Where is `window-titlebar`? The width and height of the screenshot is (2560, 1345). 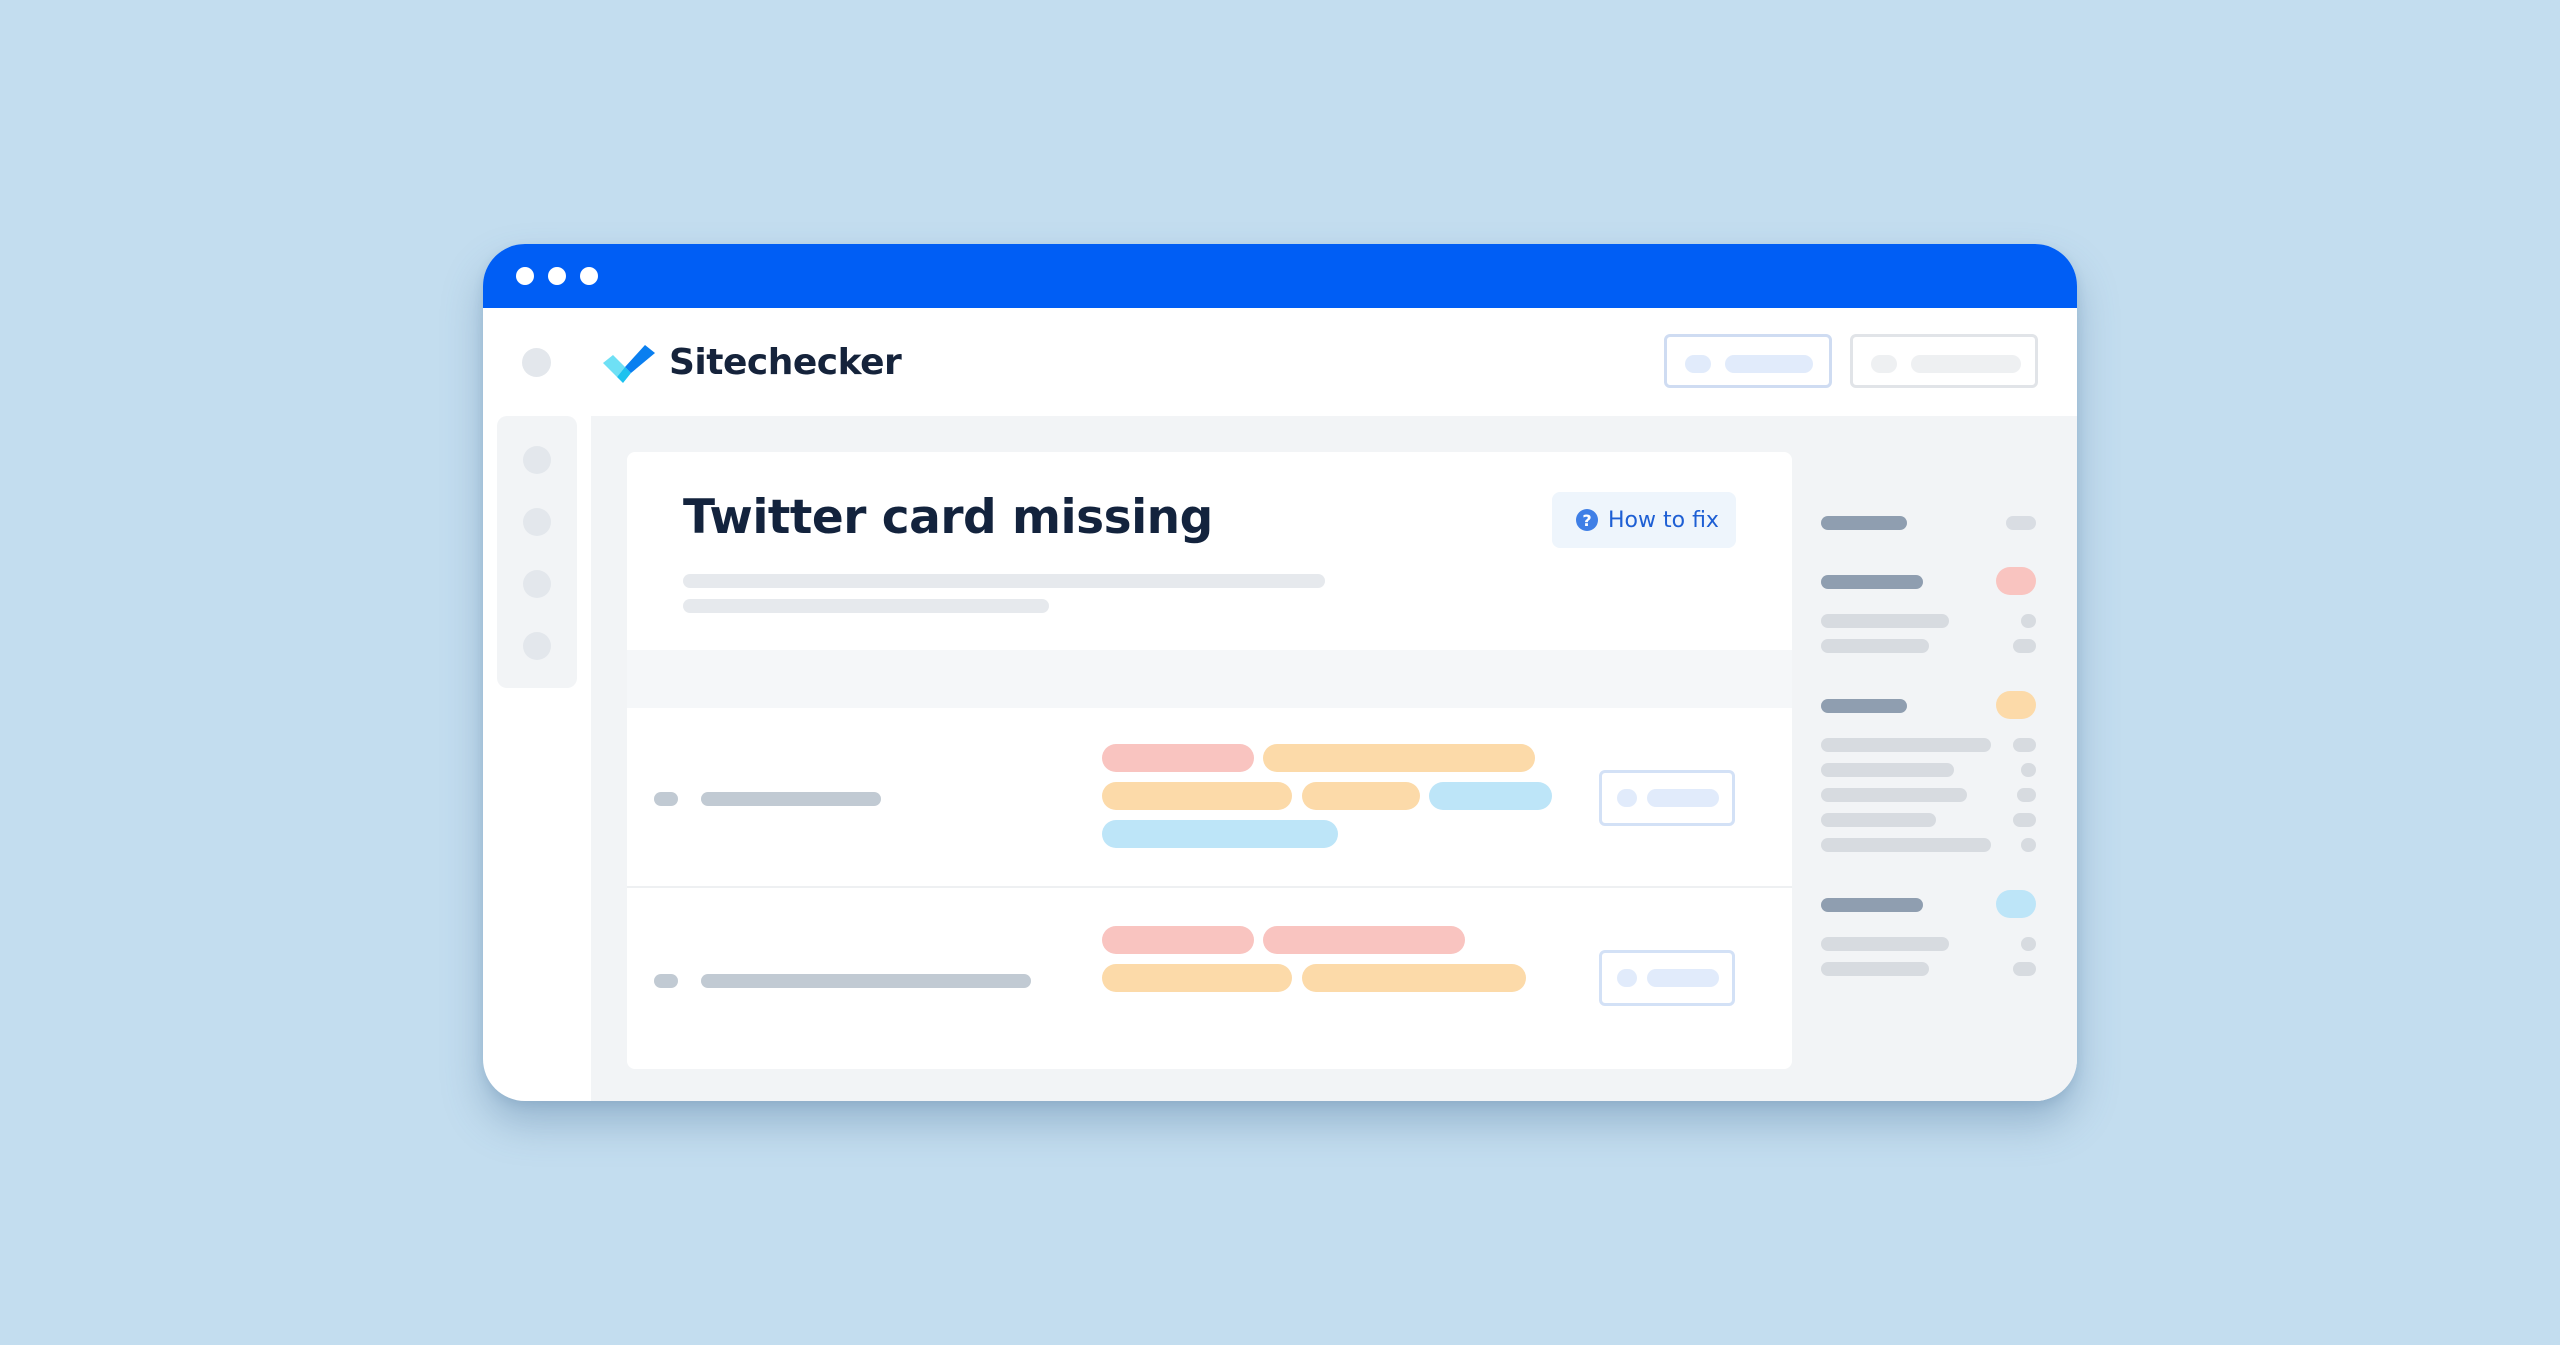
window-titlebar is located at coordinates (1280, 276).